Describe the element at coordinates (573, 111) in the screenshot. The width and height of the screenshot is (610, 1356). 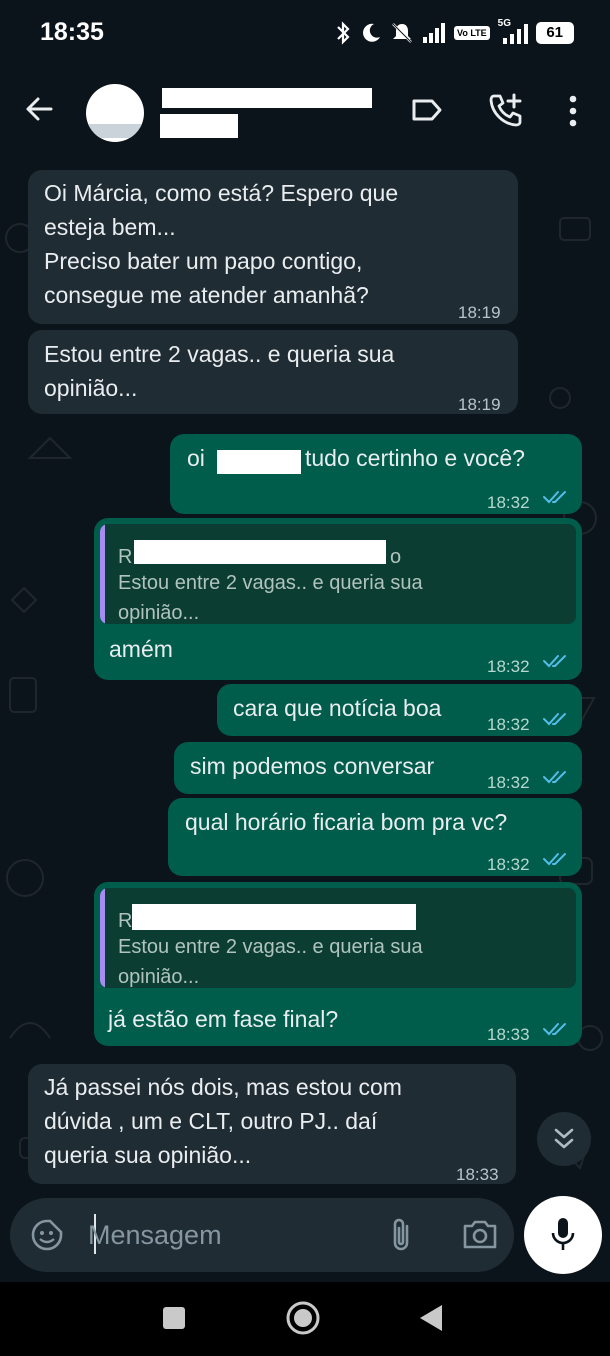
I see `more-vert-icon` at that location.